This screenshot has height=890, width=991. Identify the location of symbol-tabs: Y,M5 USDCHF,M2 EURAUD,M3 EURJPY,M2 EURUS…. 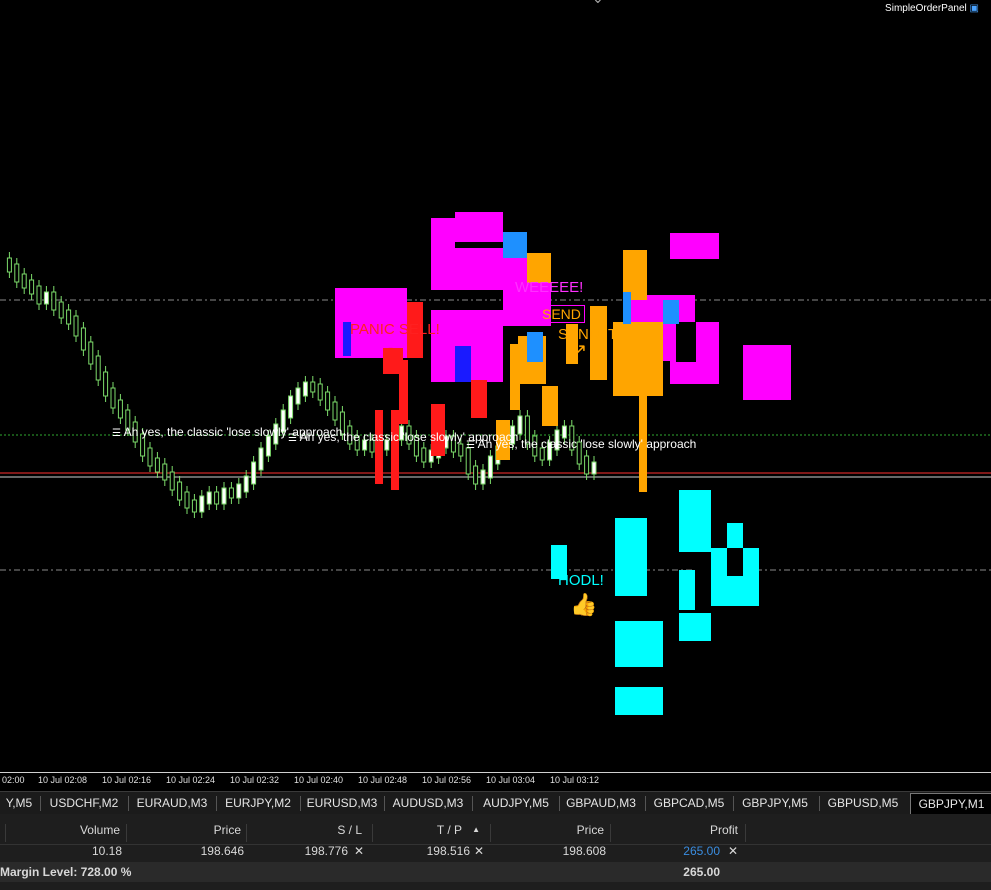
(495, 802).